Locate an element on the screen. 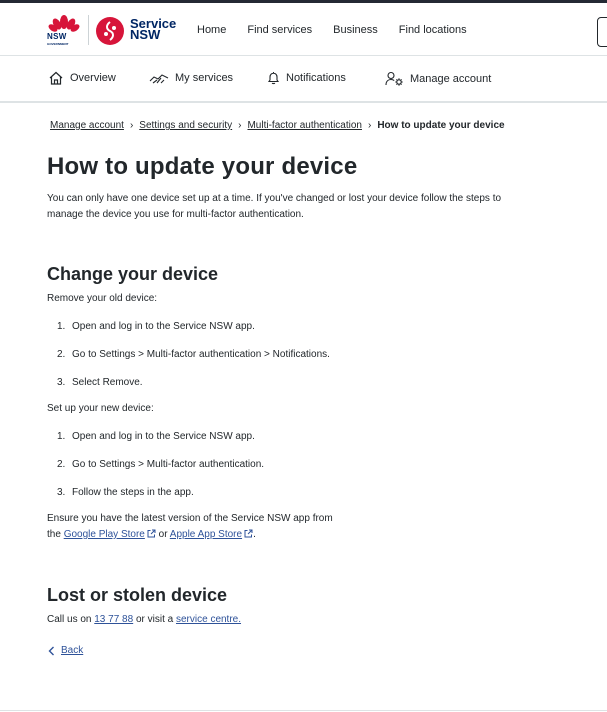 This screenshot has height=712, width=607. handshake-icon is located at coordinates (159, 79).